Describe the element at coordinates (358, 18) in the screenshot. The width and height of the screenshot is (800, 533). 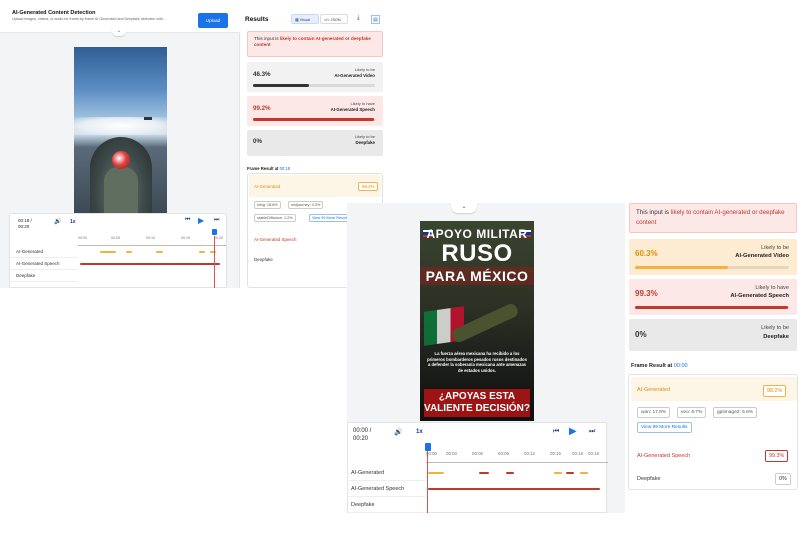
I see `download-icon: ⤓` at that location.